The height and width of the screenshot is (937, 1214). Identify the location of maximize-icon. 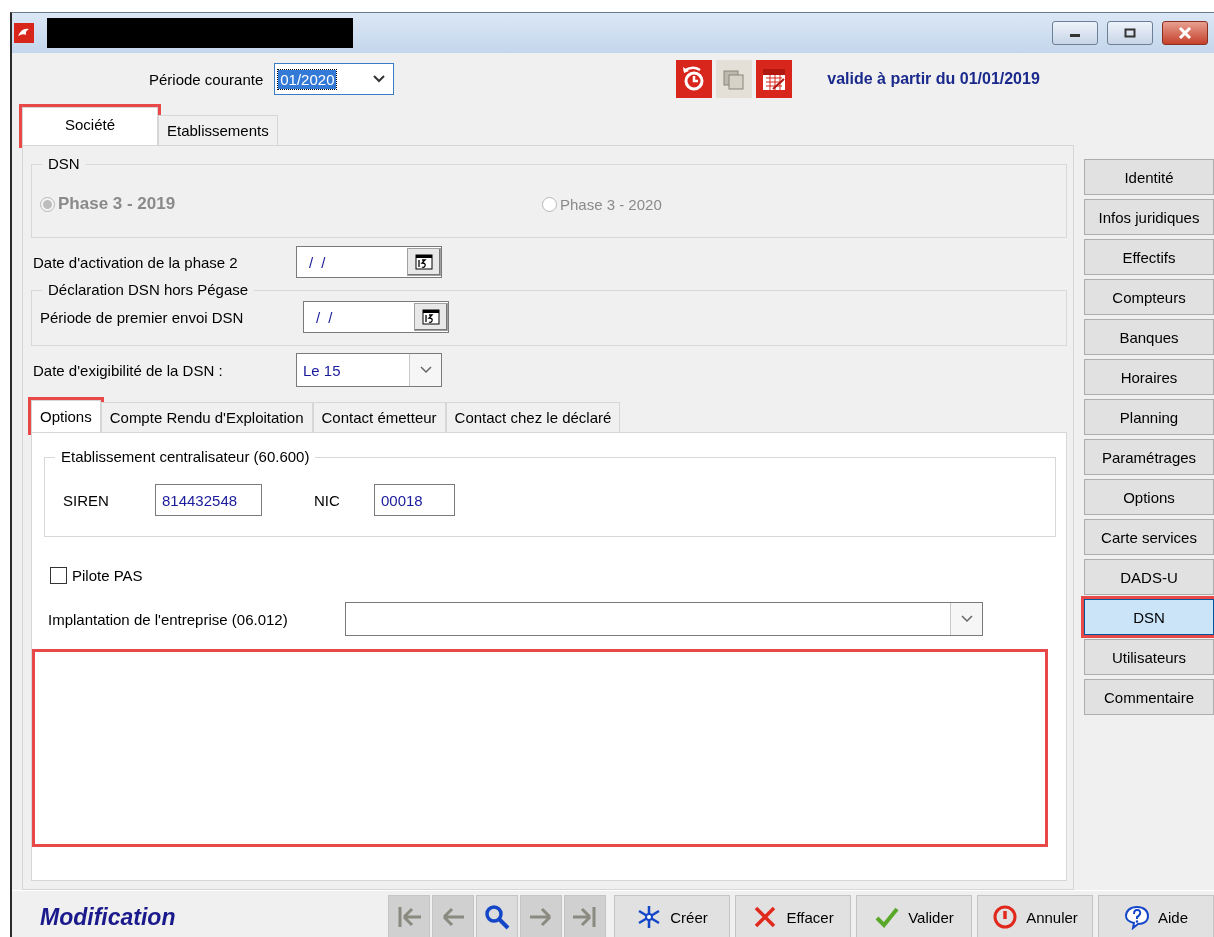
(1130, 33).